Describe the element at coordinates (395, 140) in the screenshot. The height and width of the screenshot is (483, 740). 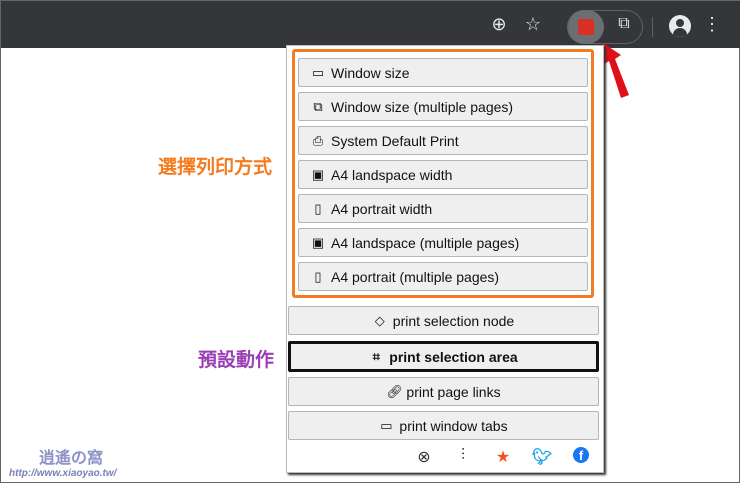
I see `label: System Default Print` at that location.